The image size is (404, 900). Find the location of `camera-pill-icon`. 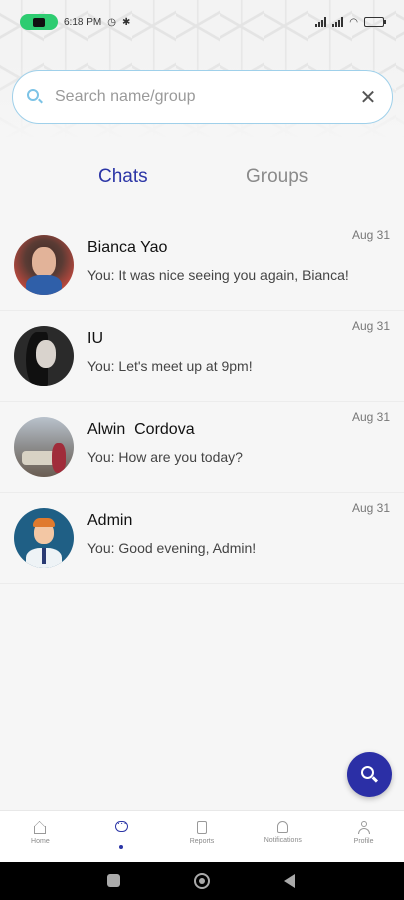

camera-pill-icon is located at coordinates (39, 22).